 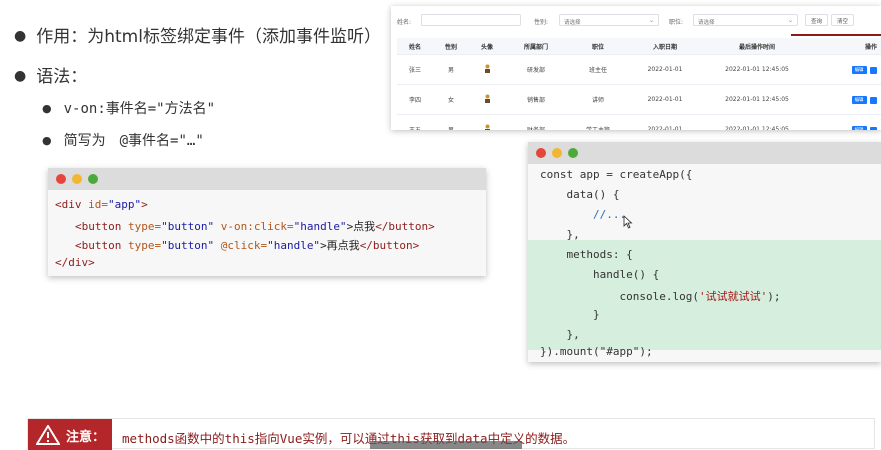 I want to click on sub-bullet-shorthand: ● 简写为 @事件名="…", so click(x=123, y=140).